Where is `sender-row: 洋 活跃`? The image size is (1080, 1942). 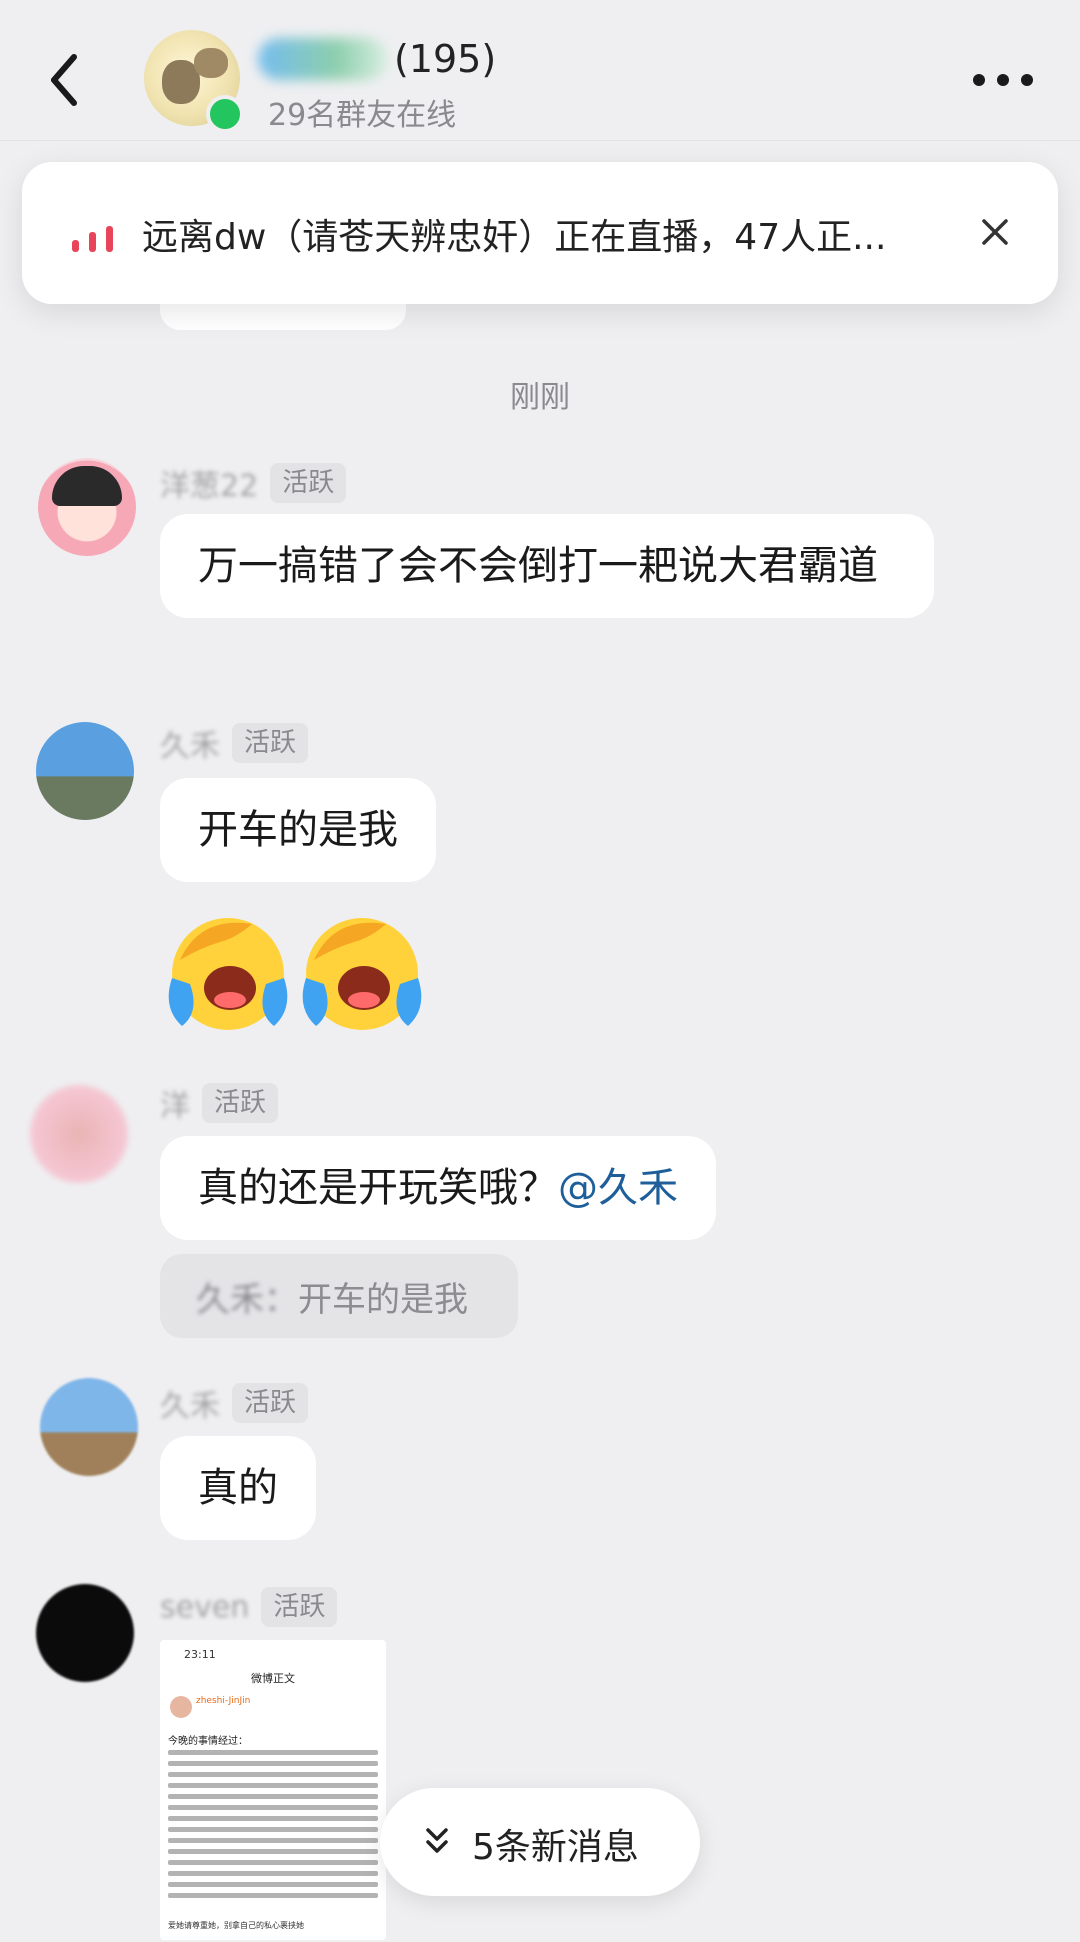 sender-row: 洋 活跃 is located at coordinates (219, 1103).